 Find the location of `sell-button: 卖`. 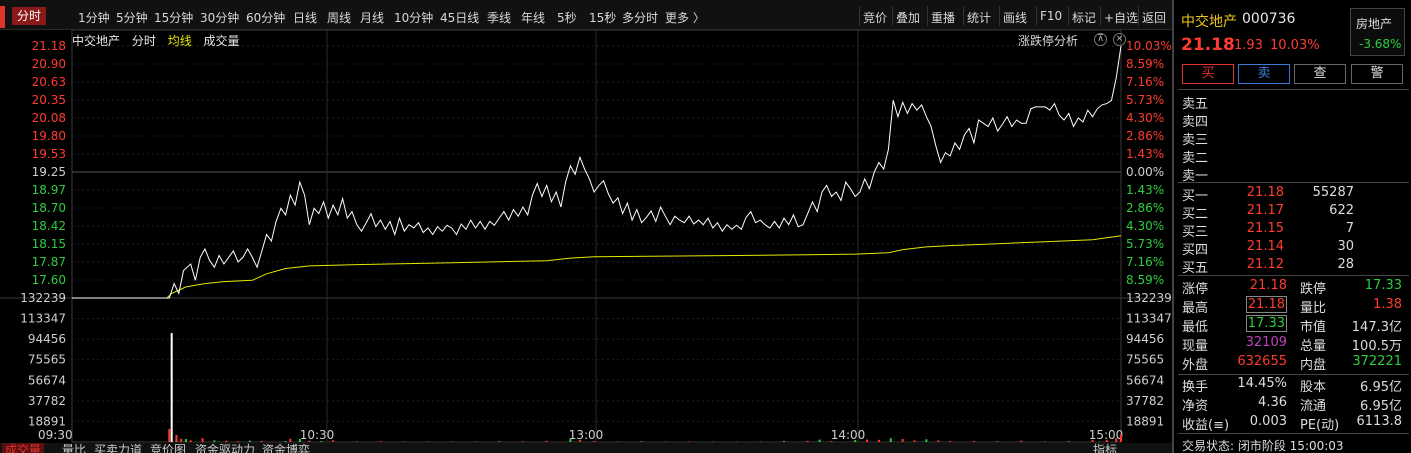

sell-button: 卖 is located at coordinates (1264, 74).